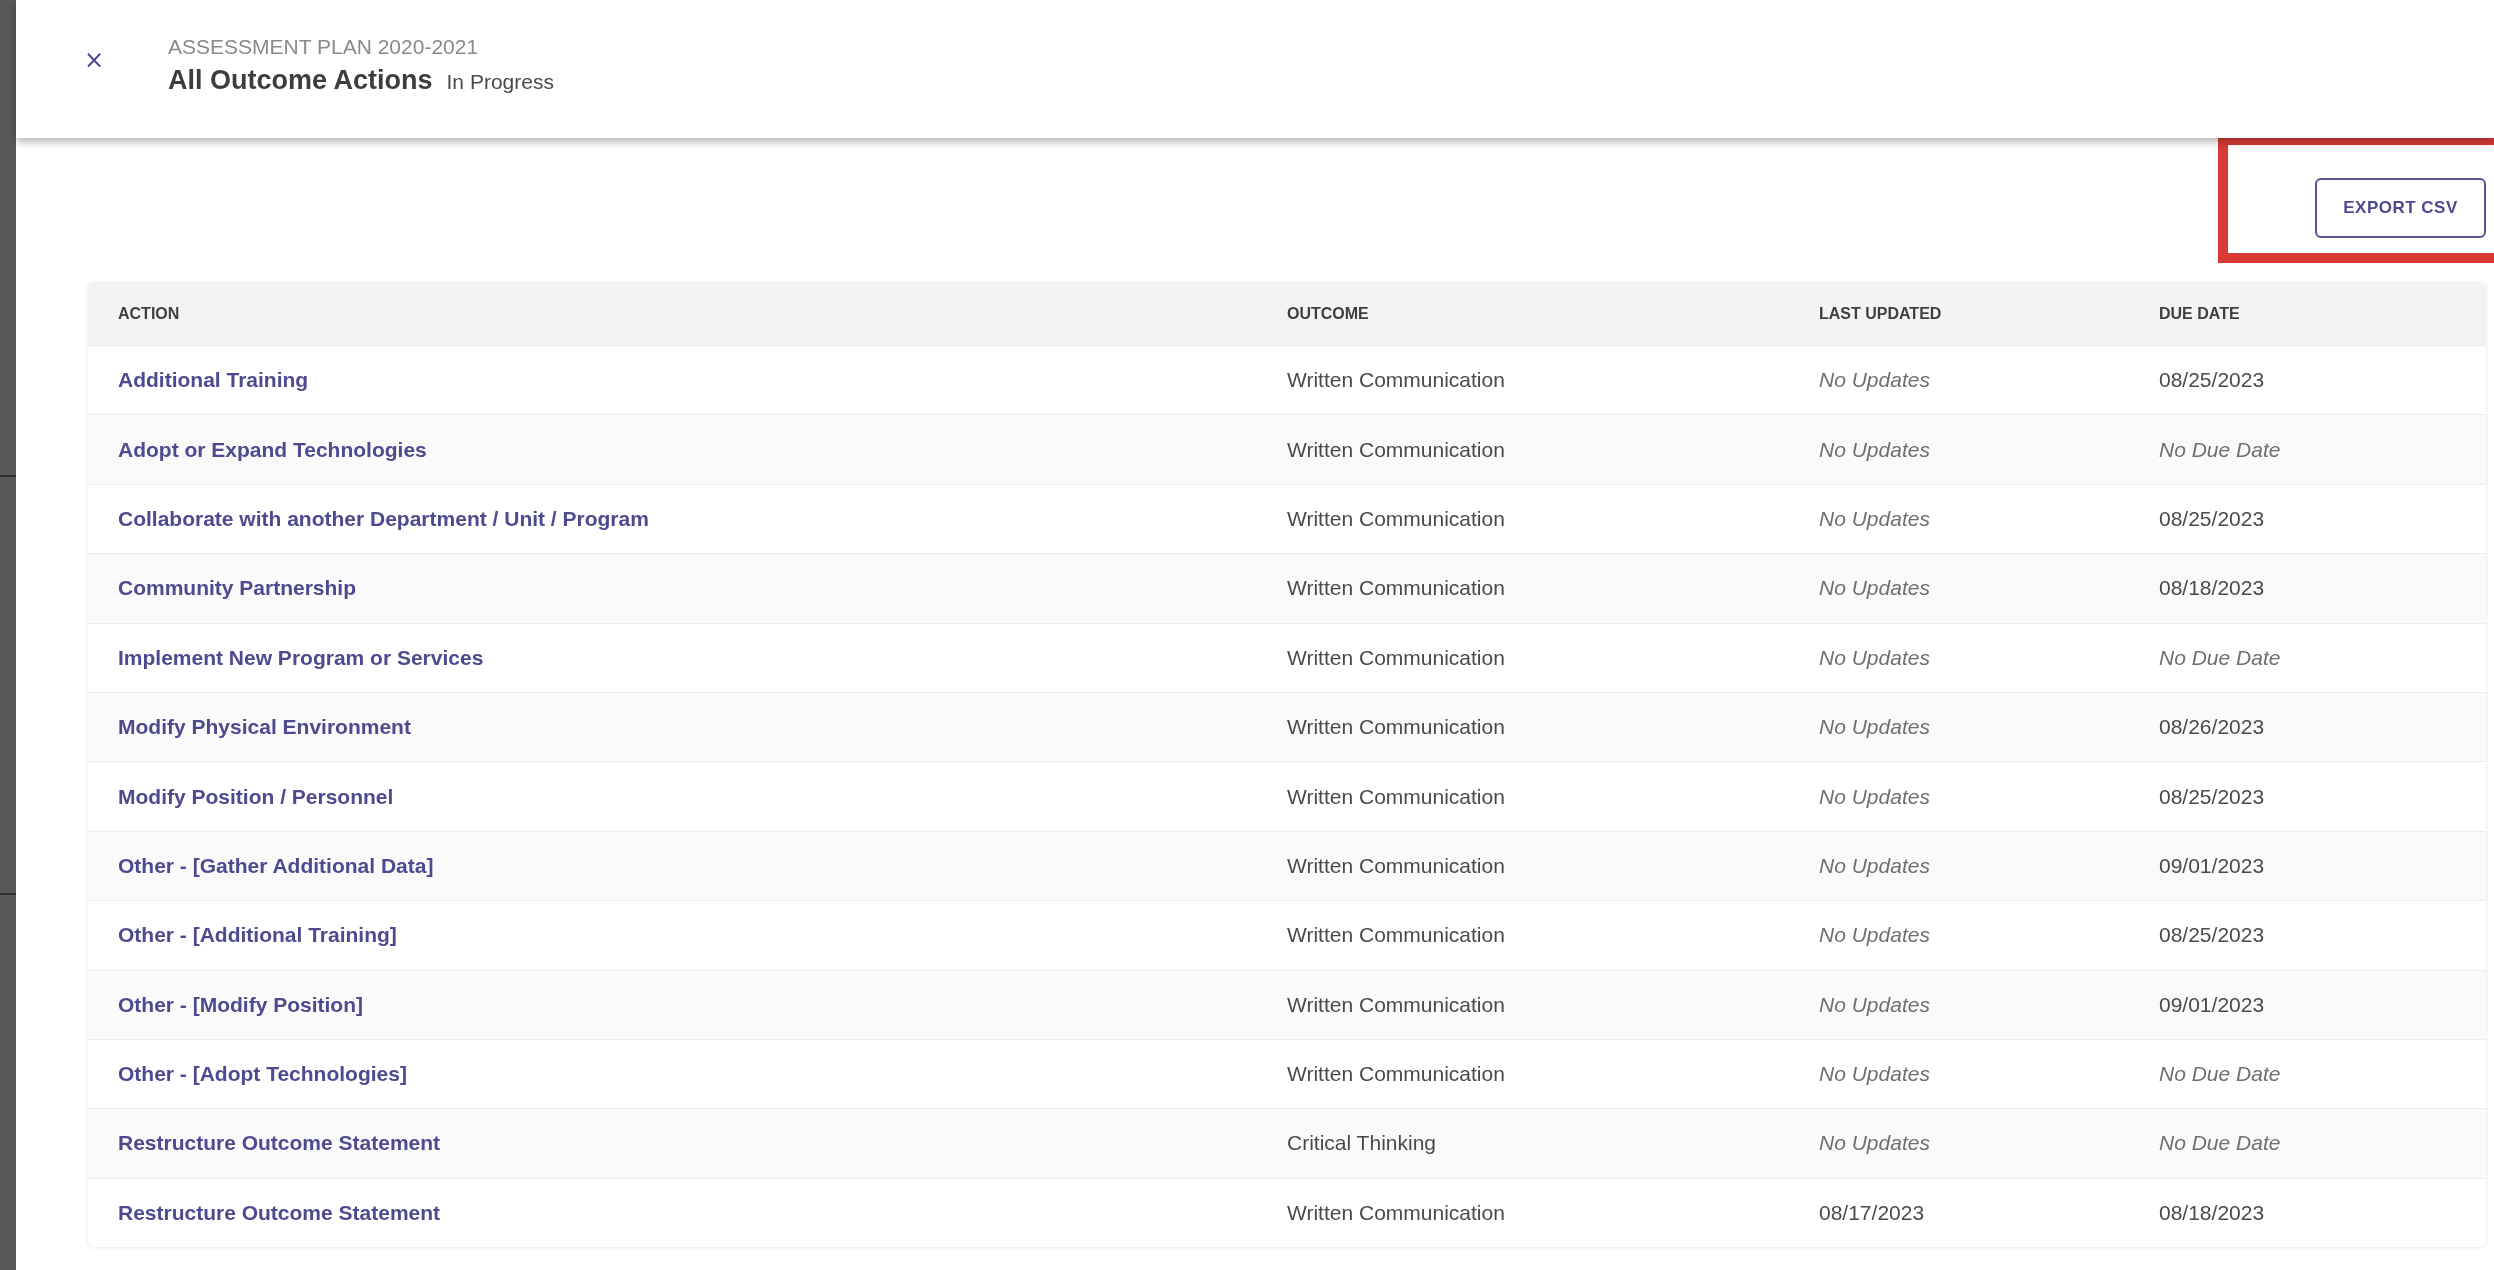  Describe the element at coordinates (687, 727) in the screenshot. I see `action-link: Modify Physical Environment` at that location.